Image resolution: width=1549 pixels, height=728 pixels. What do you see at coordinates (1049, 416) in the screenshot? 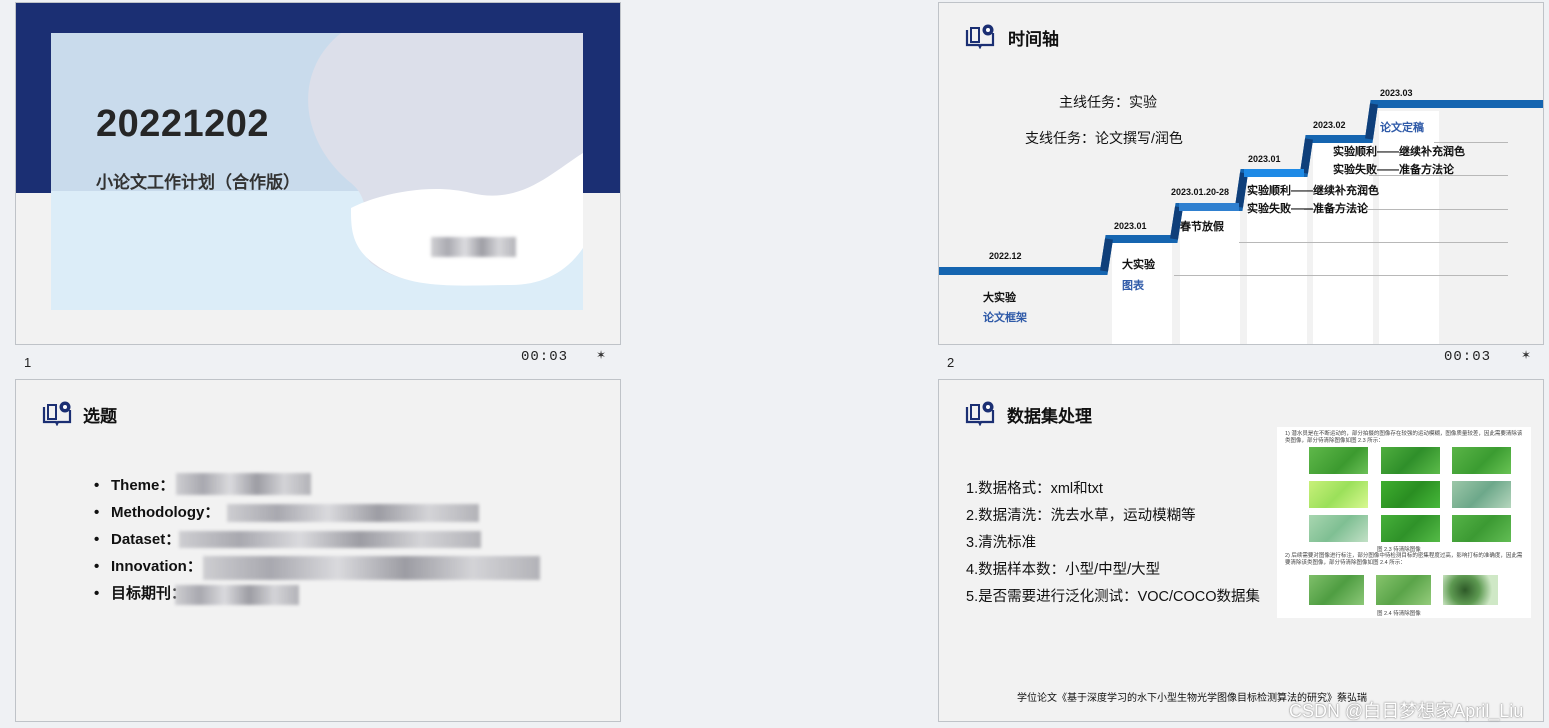
I see `slide-heading: 数据集处理` at bounding box center [1049, 416].